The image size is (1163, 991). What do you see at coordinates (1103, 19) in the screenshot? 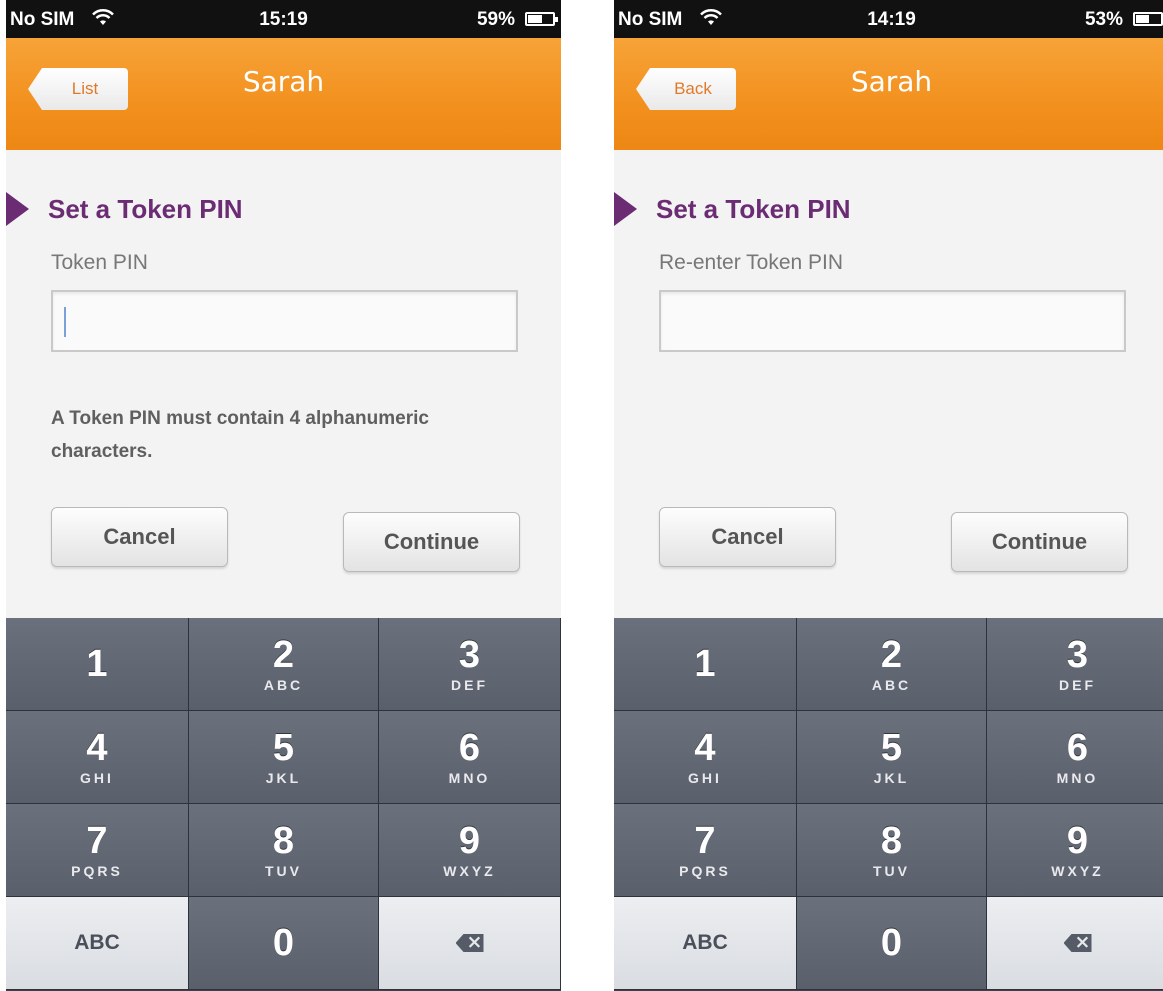
I see `battery-percent: 53%` at bounding box center [1103, 19].